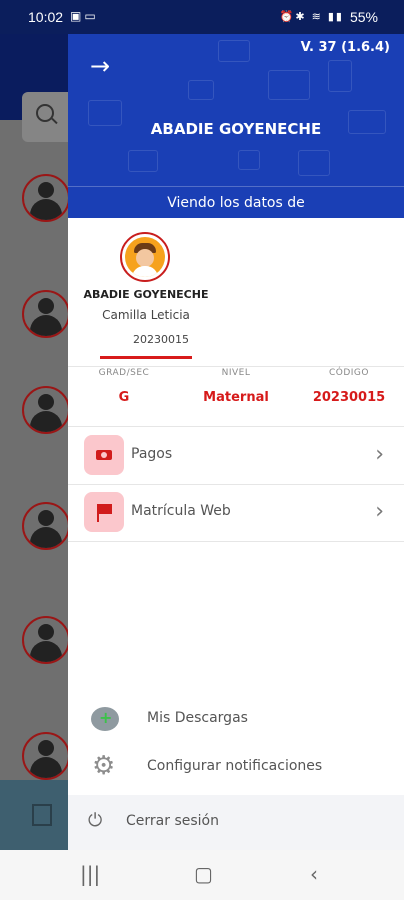 Image resolution: width=404 pixels, height=900 pixels. Describe the element at coordinates (172, 821) in the screenshot. I see `logout-label: Cerrar sesión` at that location.